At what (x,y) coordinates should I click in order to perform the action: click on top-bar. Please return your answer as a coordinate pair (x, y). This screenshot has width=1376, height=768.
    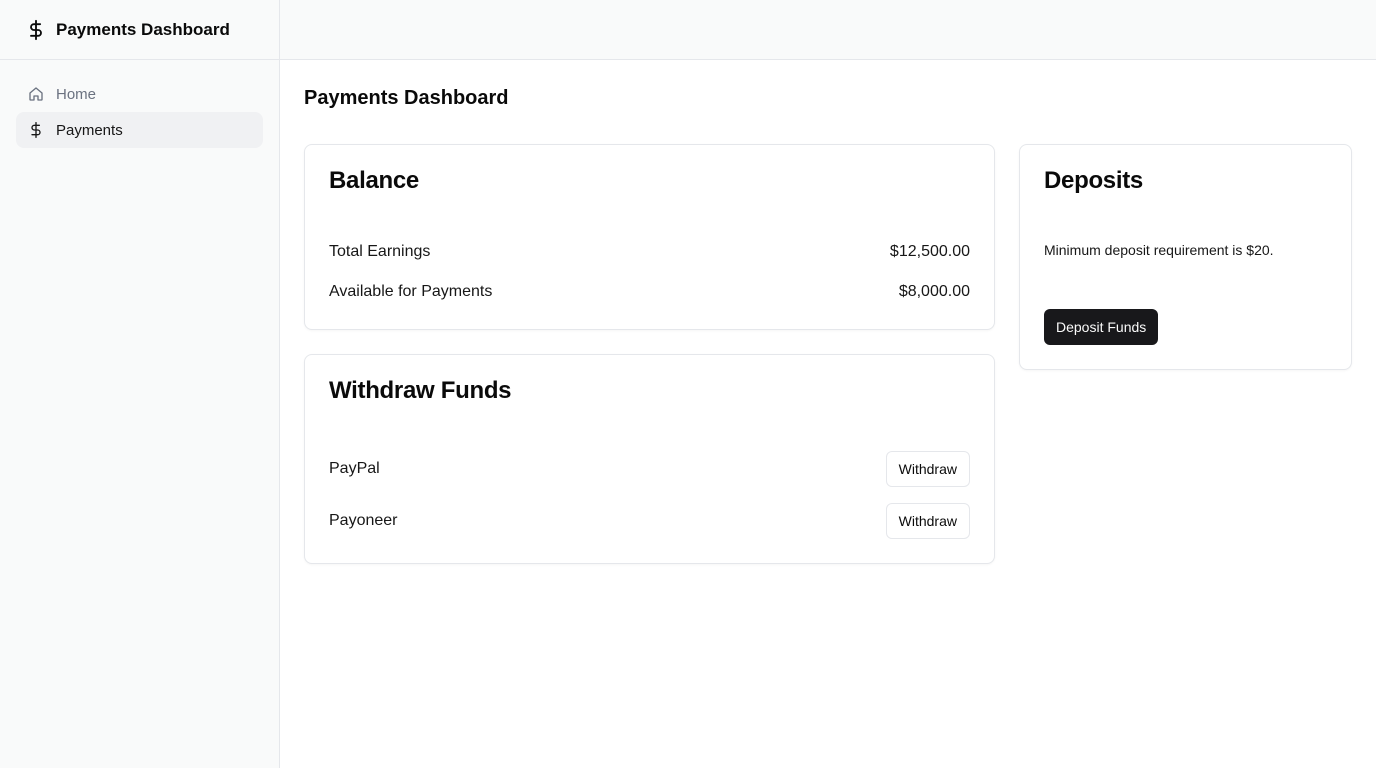
    Looking at the image, I should click on (828, 30).